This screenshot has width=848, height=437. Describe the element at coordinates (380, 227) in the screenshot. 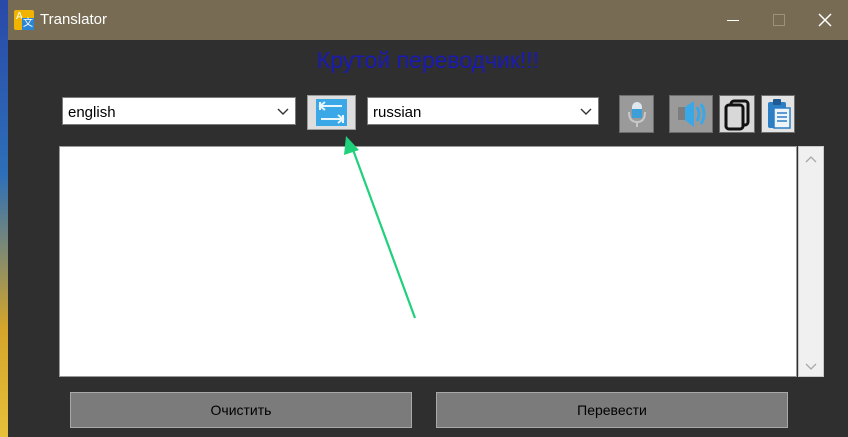

I see `annotation-arrow` at that location.